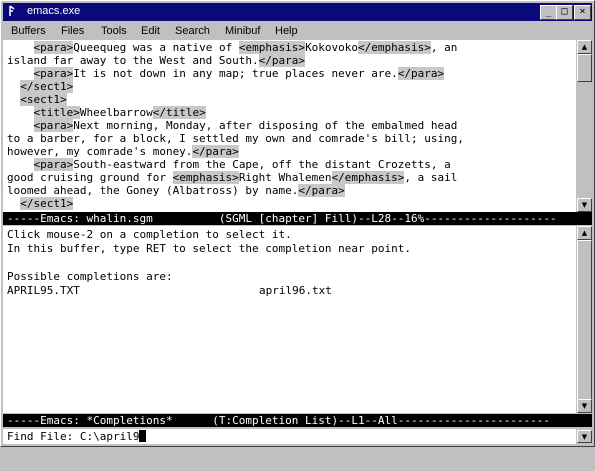 This screenshot has width=595, height=471. Describe the element at coordinates (242, 31) in the screenshot. I see `menu-minibuf: Minibuf` at that location.